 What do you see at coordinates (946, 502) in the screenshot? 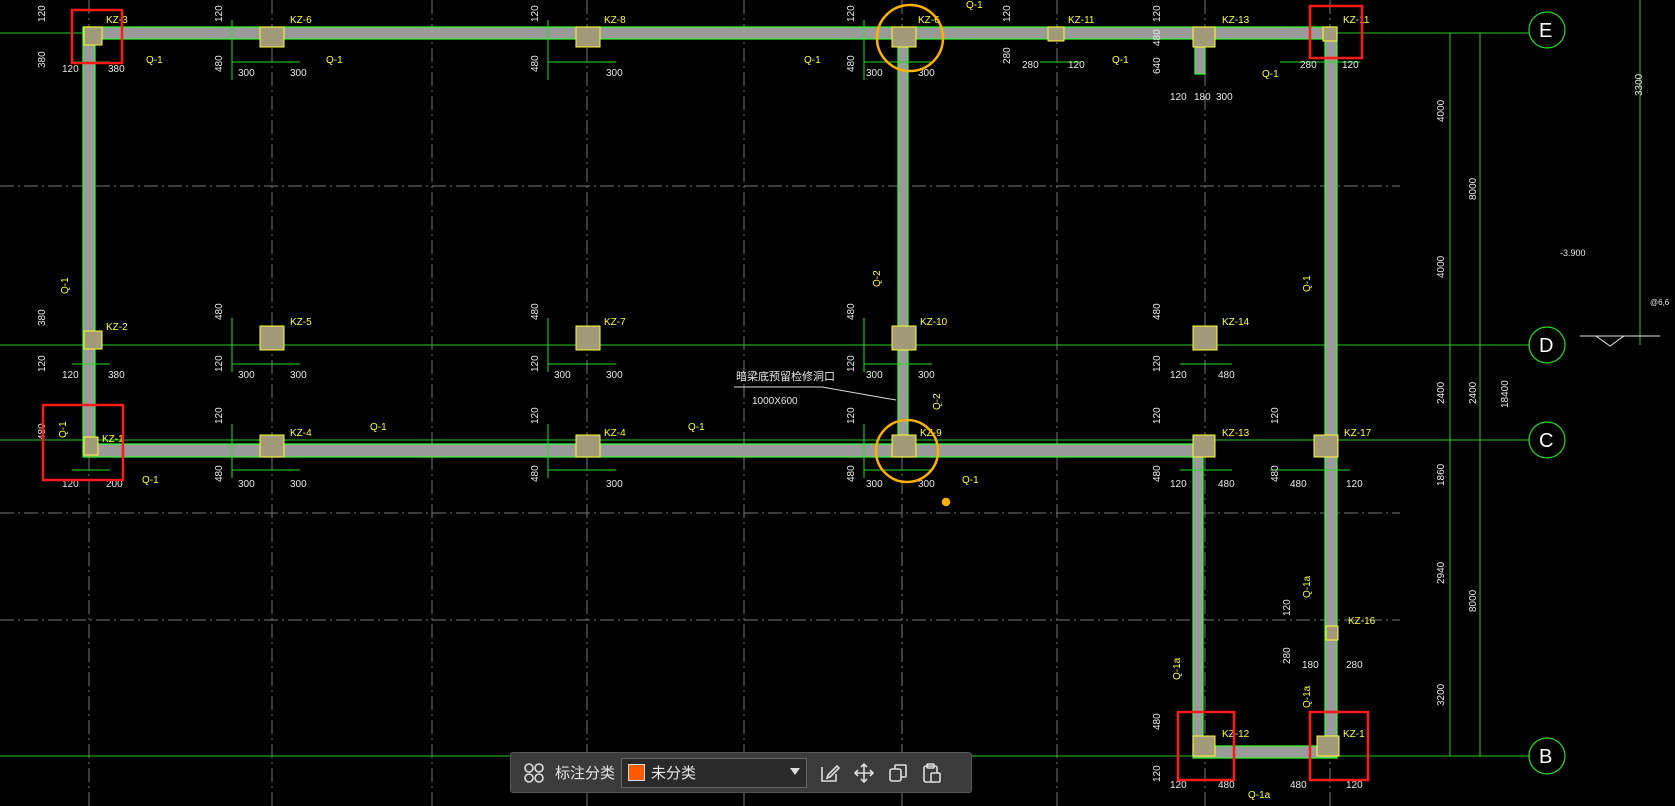
I see `orange-dot` at bounding box center [946, 502].